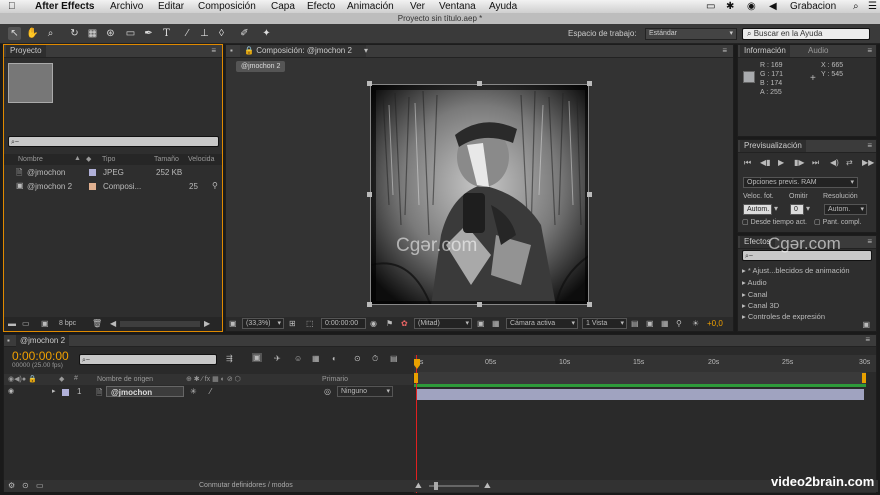 Image resolution: width=880 pixels, height=495 pixels. I want to click on graph-editor-icon: ▤, so click(394, 358).